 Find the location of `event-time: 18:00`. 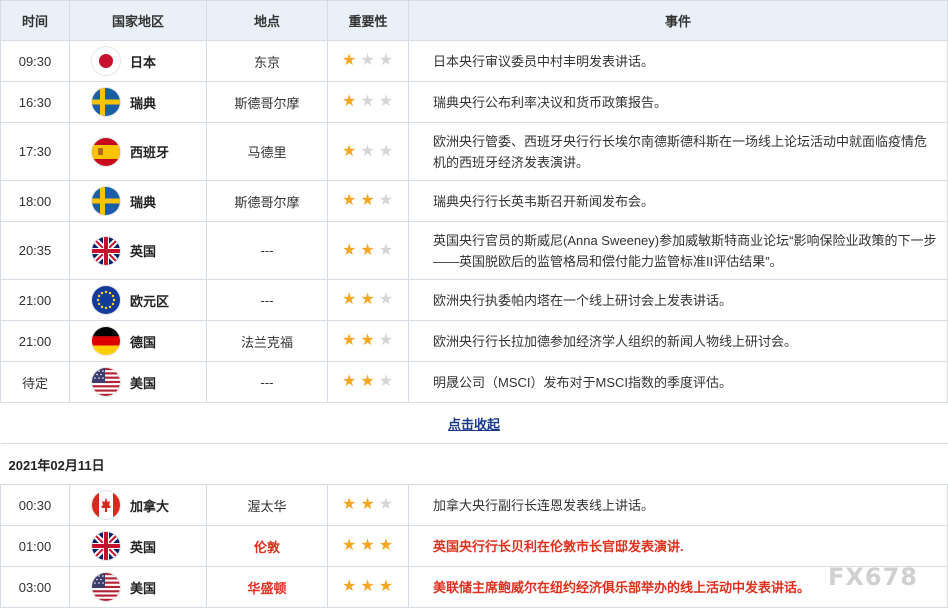

event-time: 18:00 is located at coordinates (35, 201).